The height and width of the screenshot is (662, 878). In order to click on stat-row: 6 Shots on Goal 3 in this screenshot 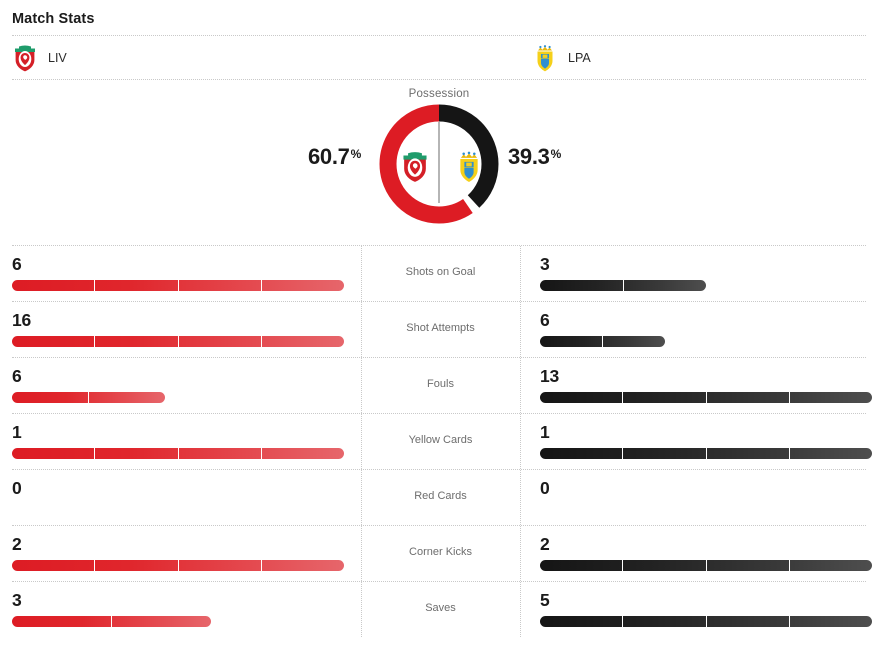, I will do `click(439, 273)`.